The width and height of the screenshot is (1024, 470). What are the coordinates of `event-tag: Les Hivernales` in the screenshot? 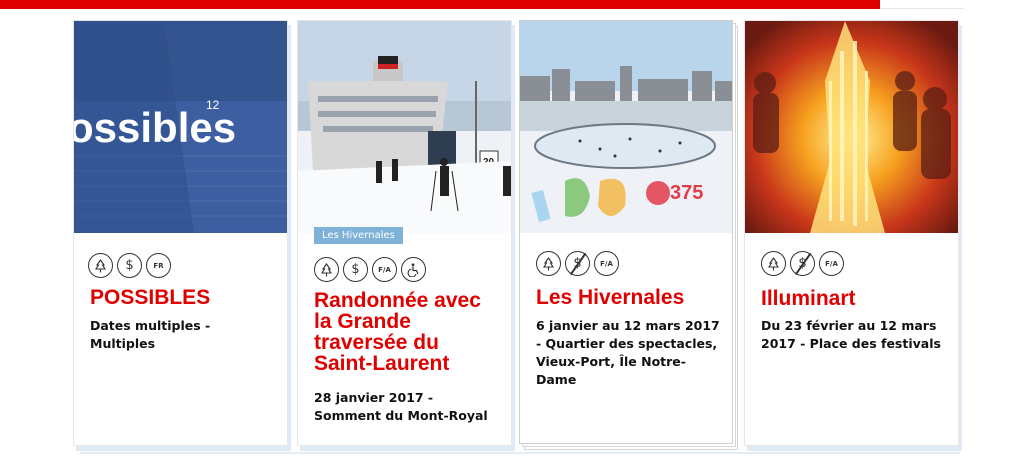 It's located at (358, 235).